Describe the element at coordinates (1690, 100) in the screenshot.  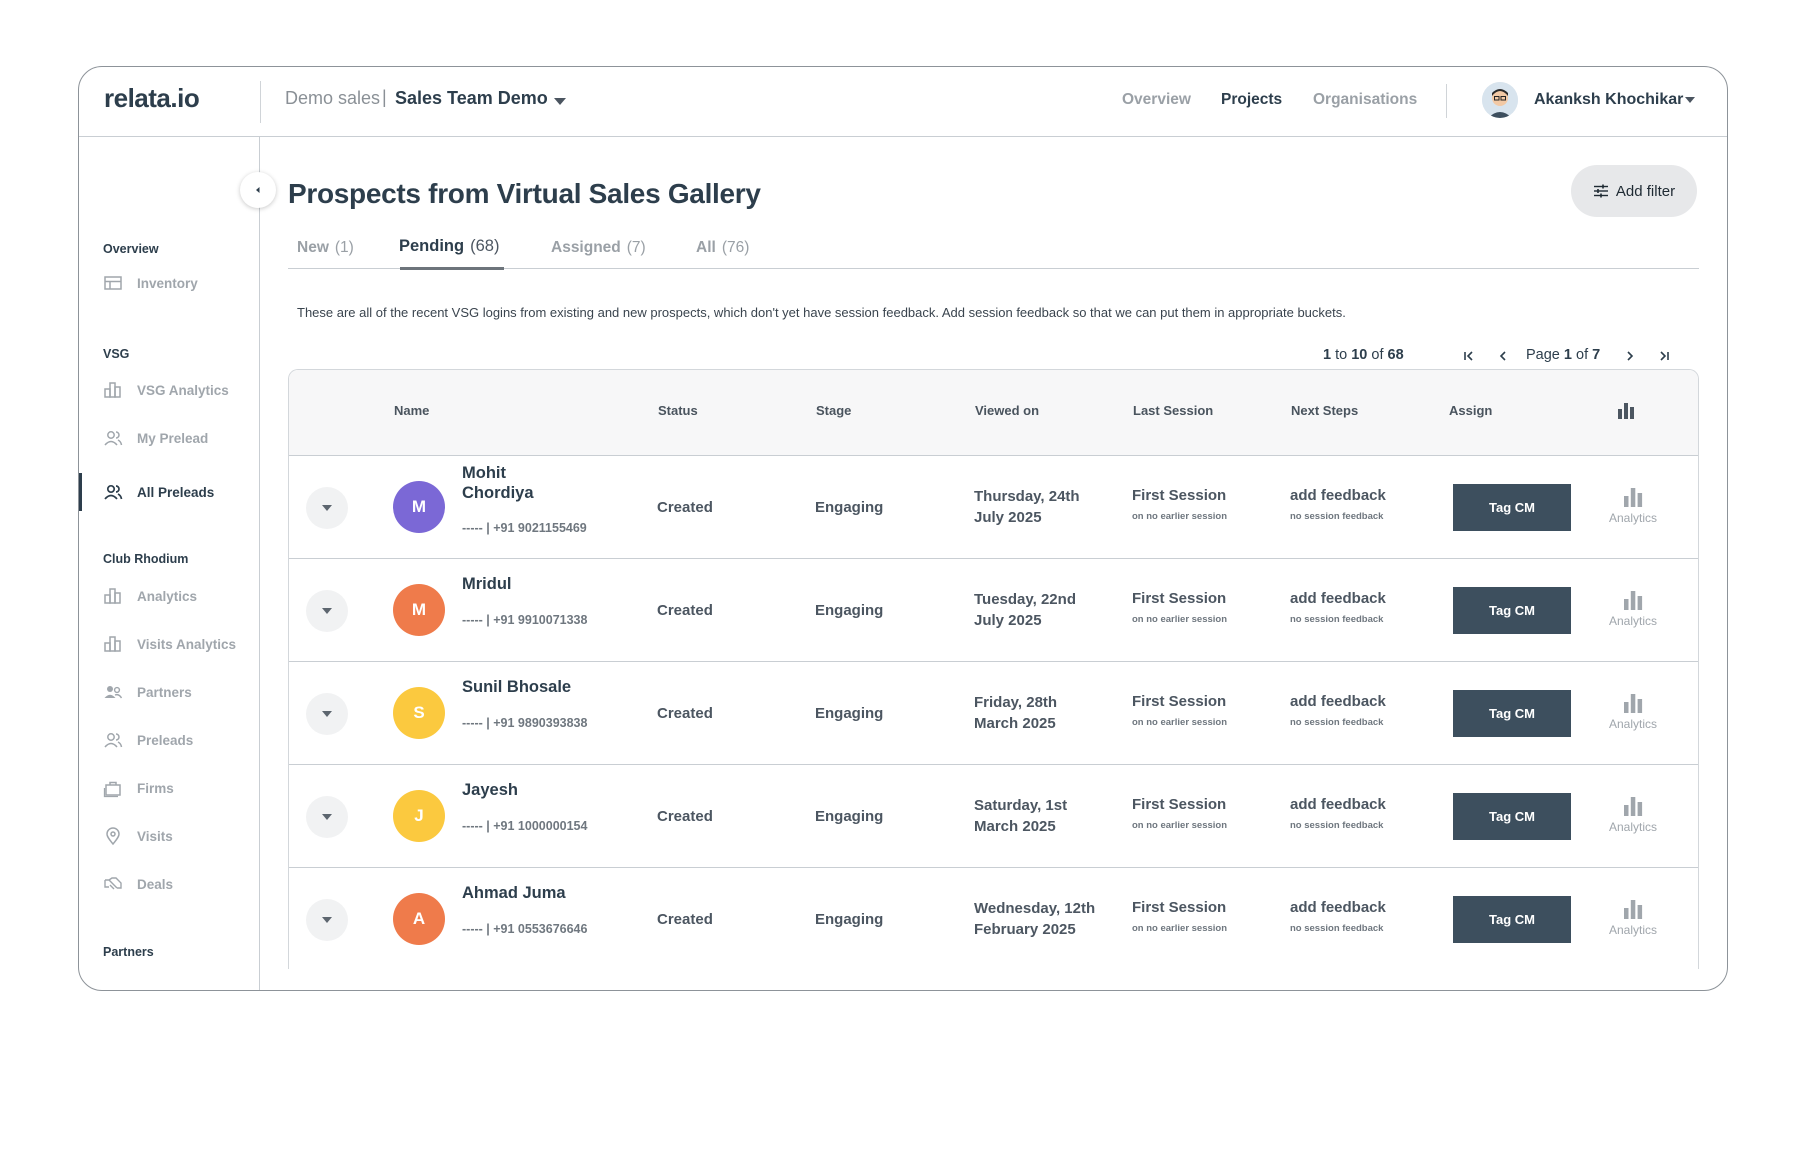
I see `user-menu-chevron-icon` at that location.